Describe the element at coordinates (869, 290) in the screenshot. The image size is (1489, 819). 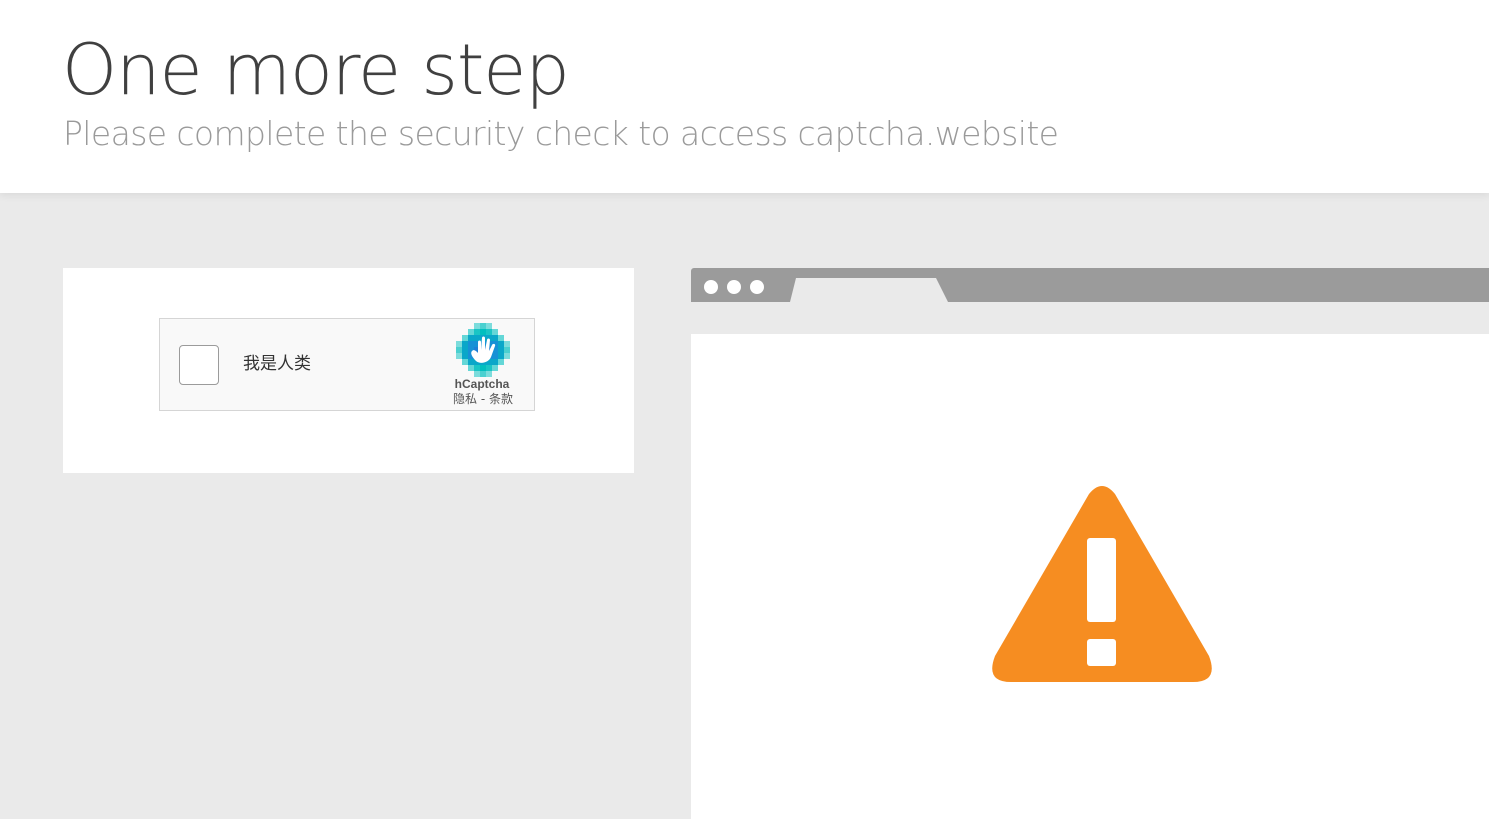
I see `browser-tab` at that location.